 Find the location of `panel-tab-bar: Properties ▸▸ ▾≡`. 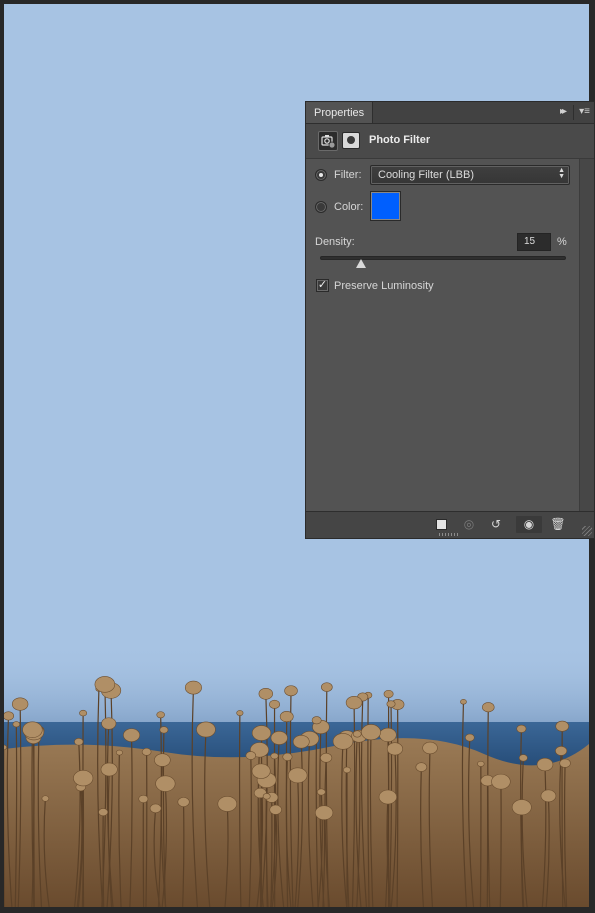

panel-tab-bar: Properties ▸▸ ▾≡ is located at coordinates (450, 113).